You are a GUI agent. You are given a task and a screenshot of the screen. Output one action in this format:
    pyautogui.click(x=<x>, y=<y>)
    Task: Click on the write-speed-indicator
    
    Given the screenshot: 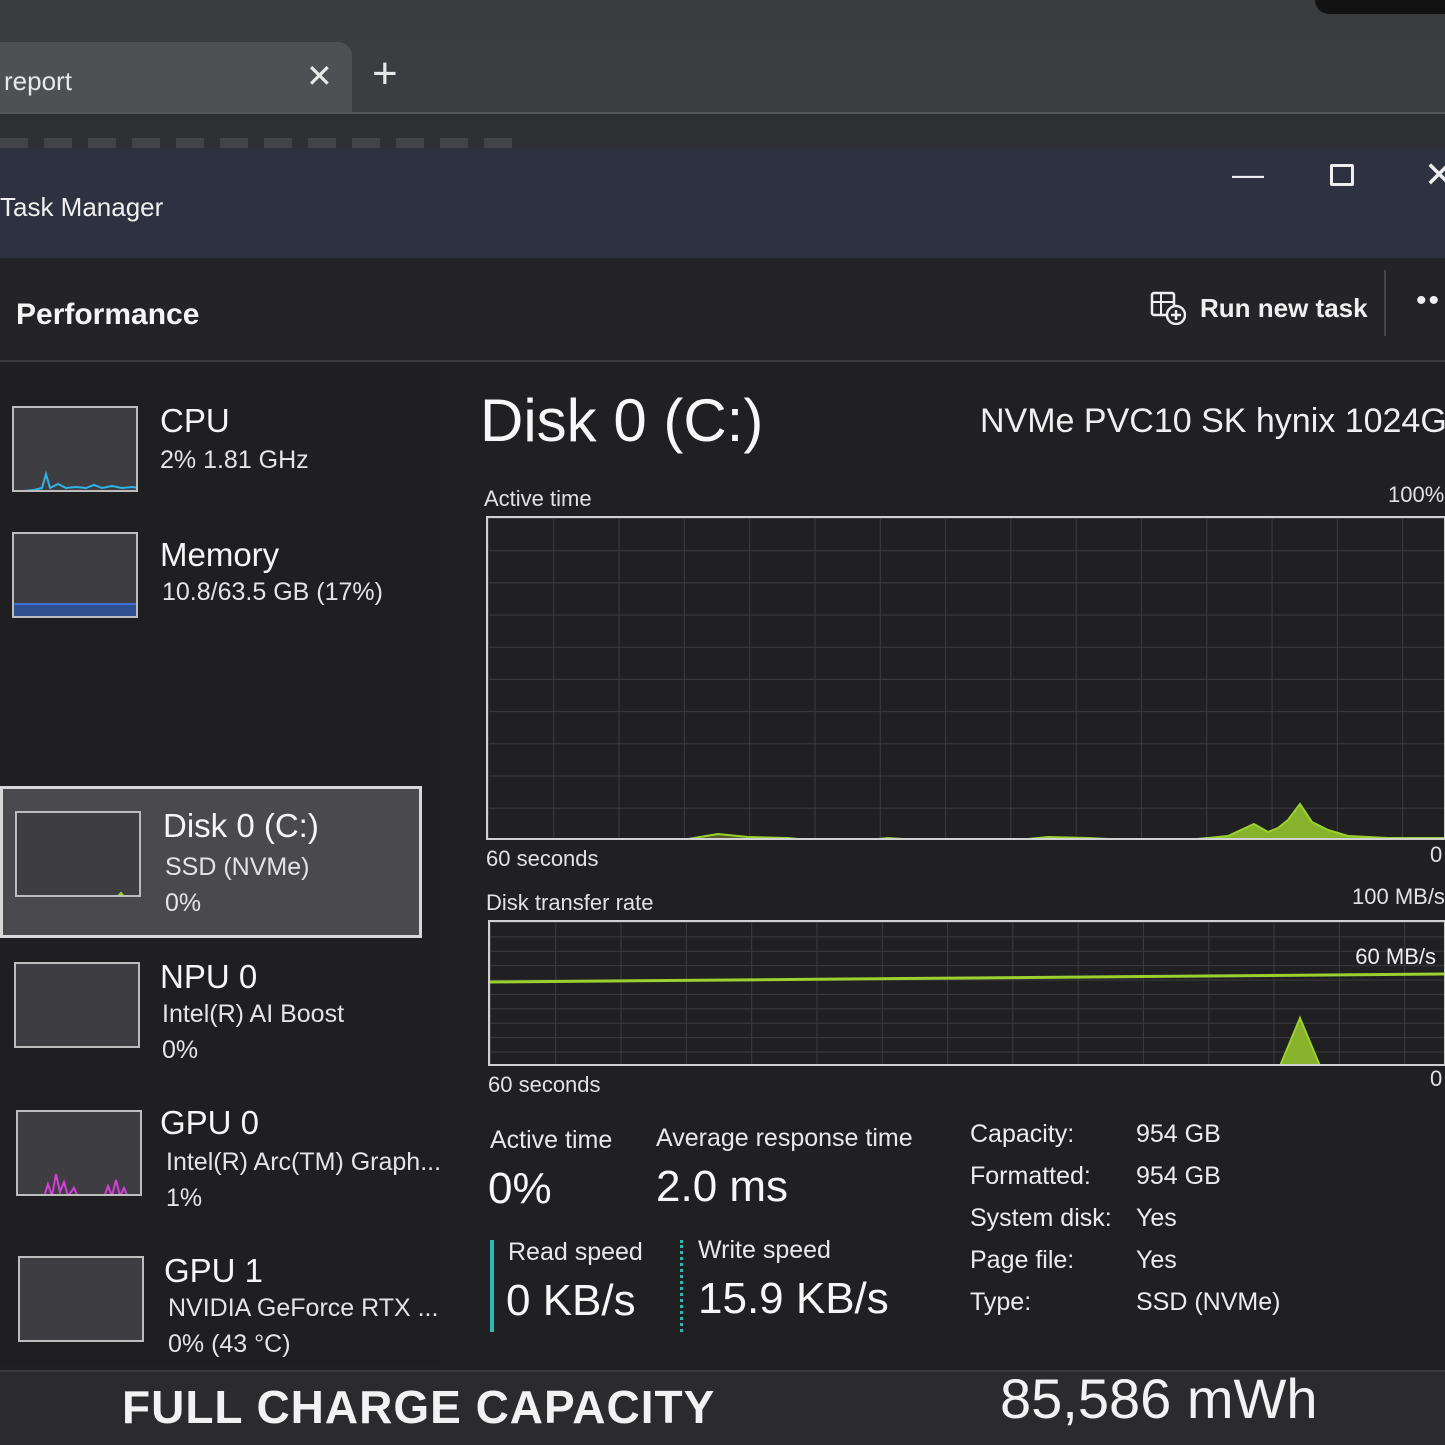 What is the action you would take?
    pyautogui.click(x=681, y=1286)
    